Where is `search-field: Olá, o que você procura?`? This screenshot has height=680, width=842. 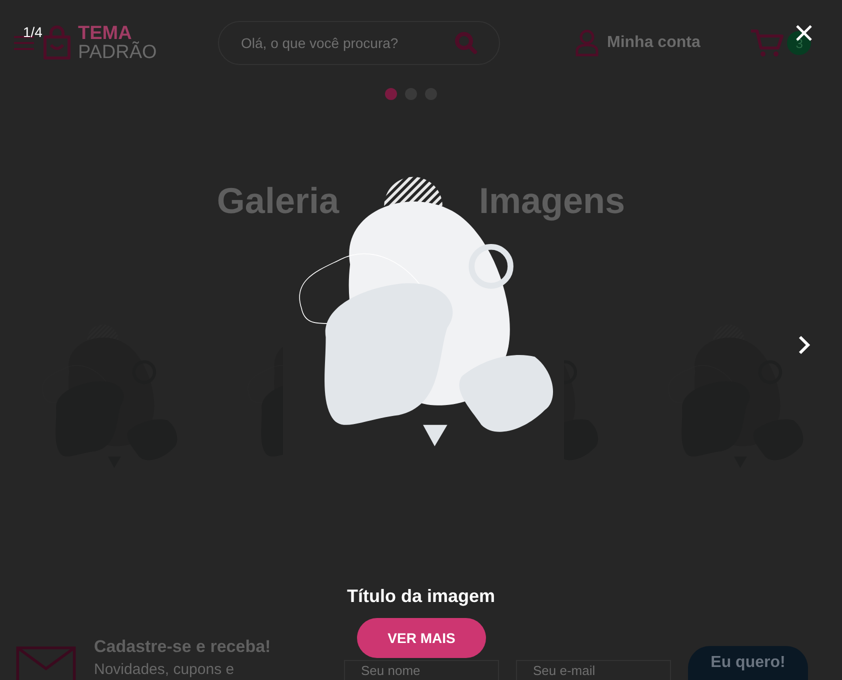
search-field: Olá, o que você procura? is located at coordinates (359, 43).